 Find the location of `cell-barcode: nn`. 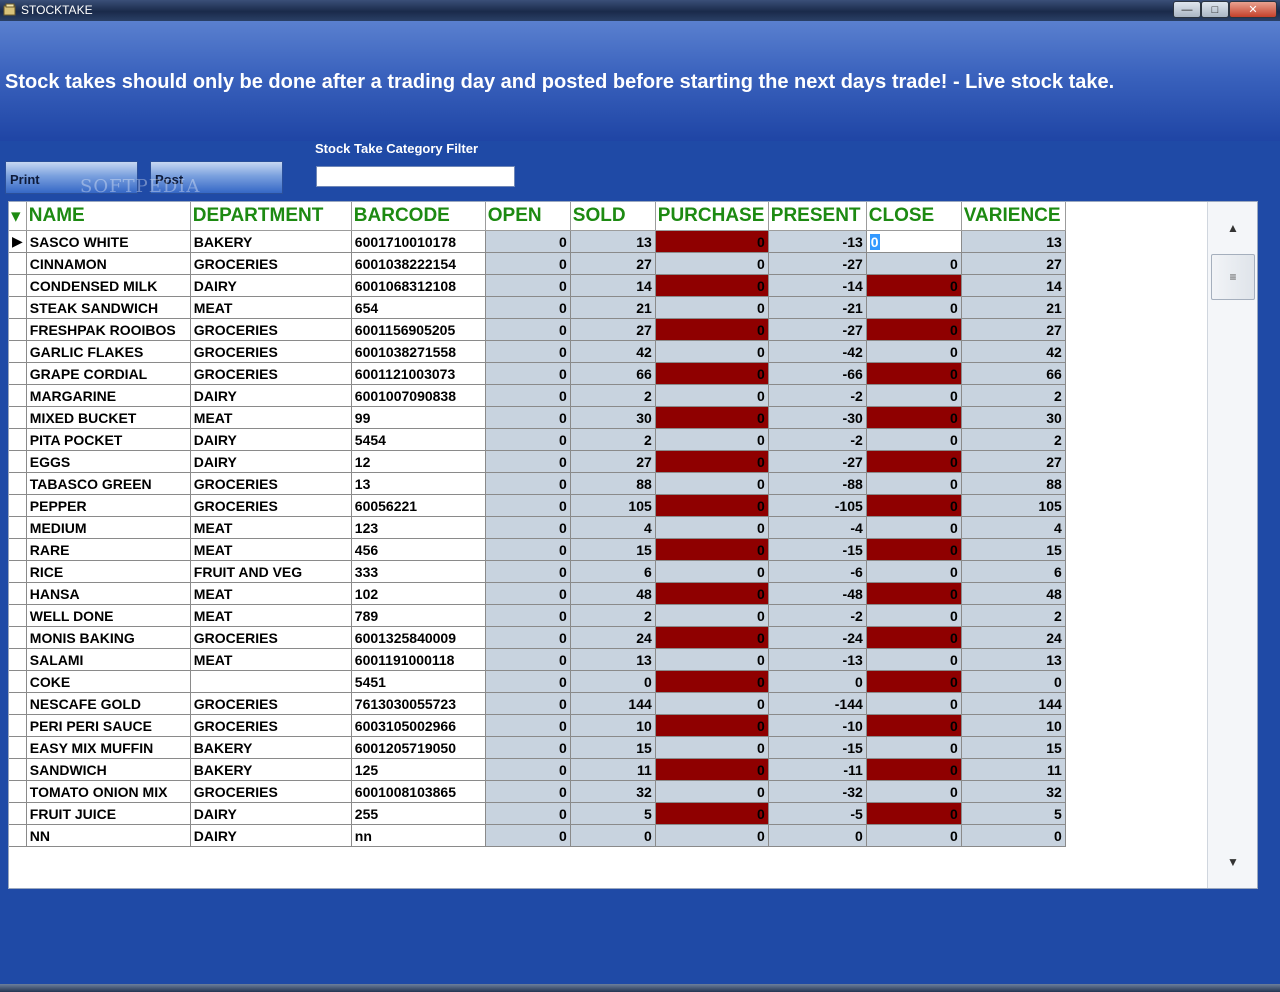

cell-barcode: nn is located at coordinates (418, 835).